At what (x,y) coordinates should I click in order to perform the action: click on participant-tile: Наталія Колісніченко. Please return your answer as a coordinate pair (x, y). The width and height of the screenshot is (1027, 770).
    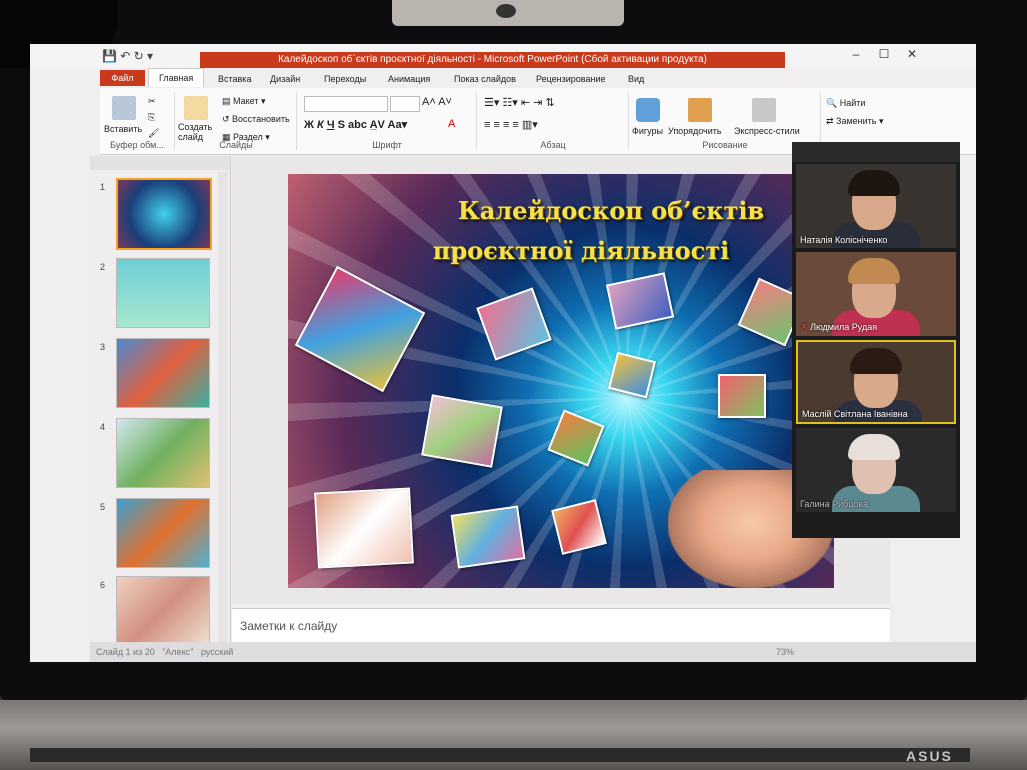
    Looking at the image, I should click on (876, 206).